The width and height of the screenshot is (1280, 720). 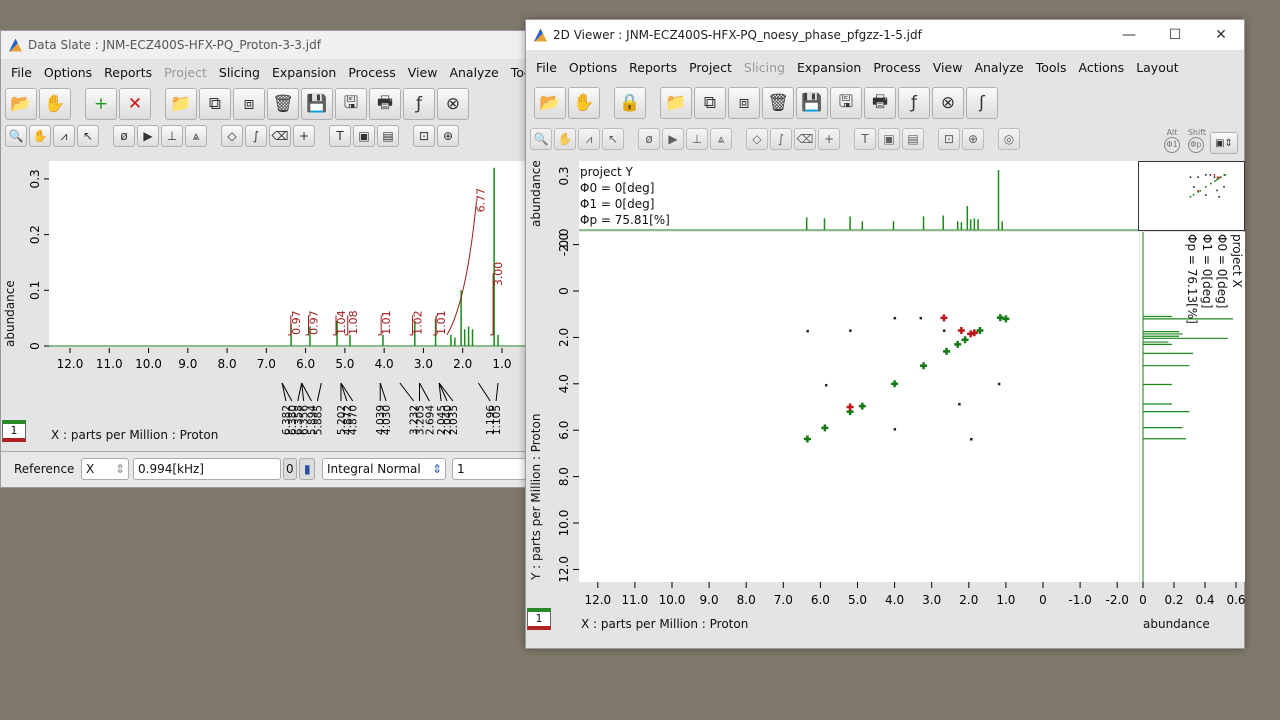 I want to click on x-tick-label: 7.0, so click(x=266, y=364).